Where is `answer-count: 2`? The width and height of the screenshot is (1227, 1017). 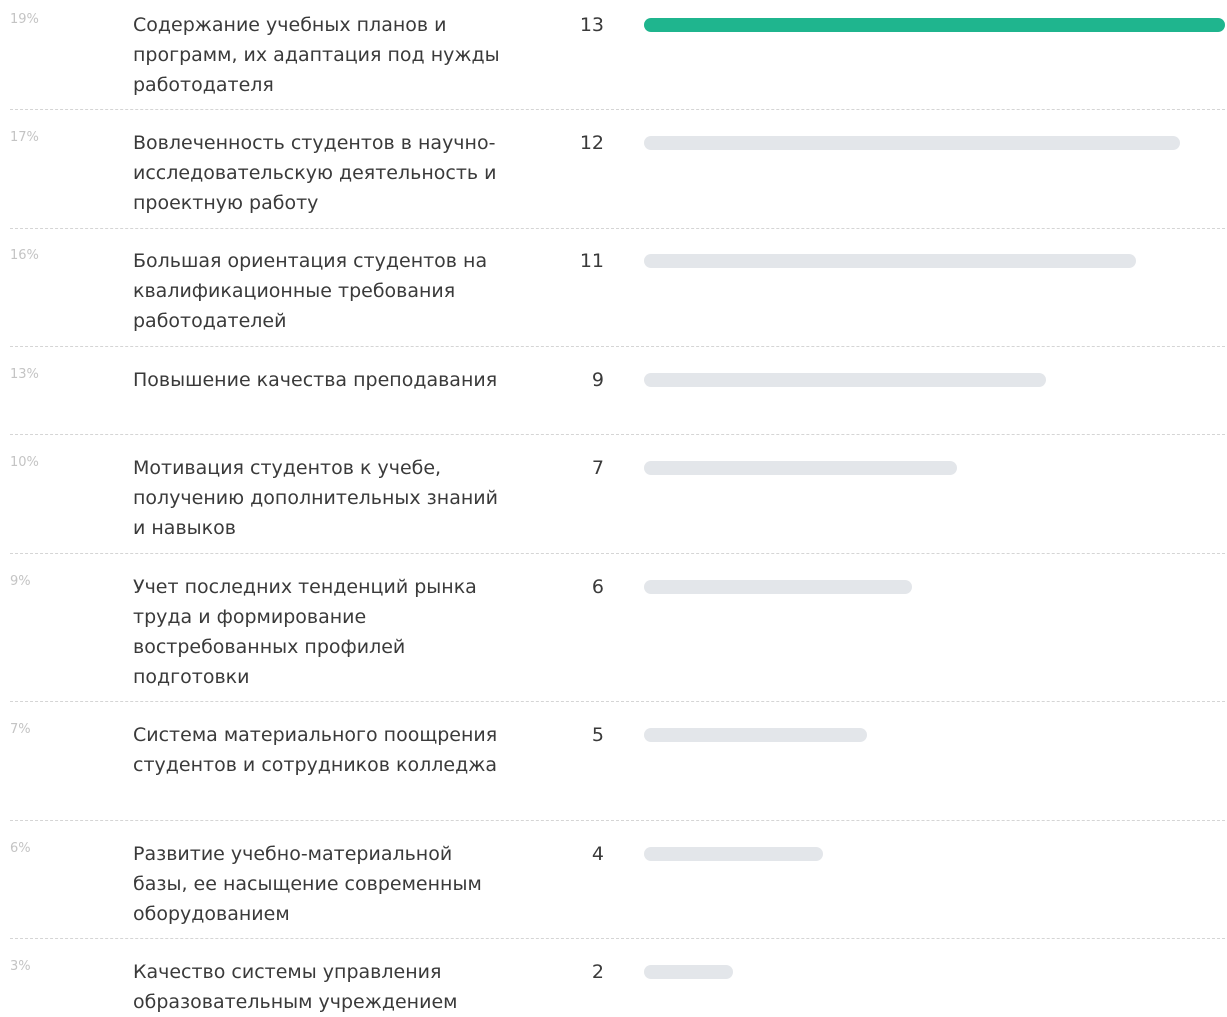 answer-count: 2 is located at coordinates (597, 972).